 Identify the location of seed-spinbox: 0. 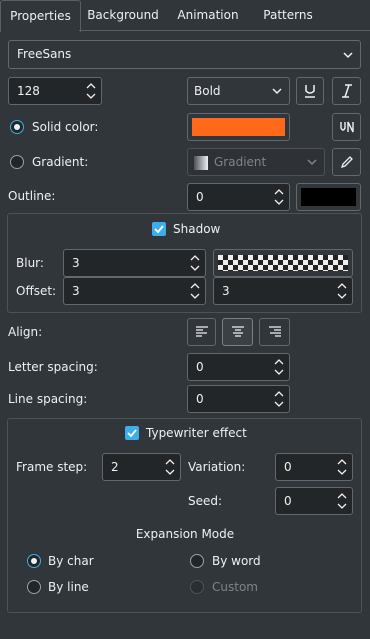
(314, 501).